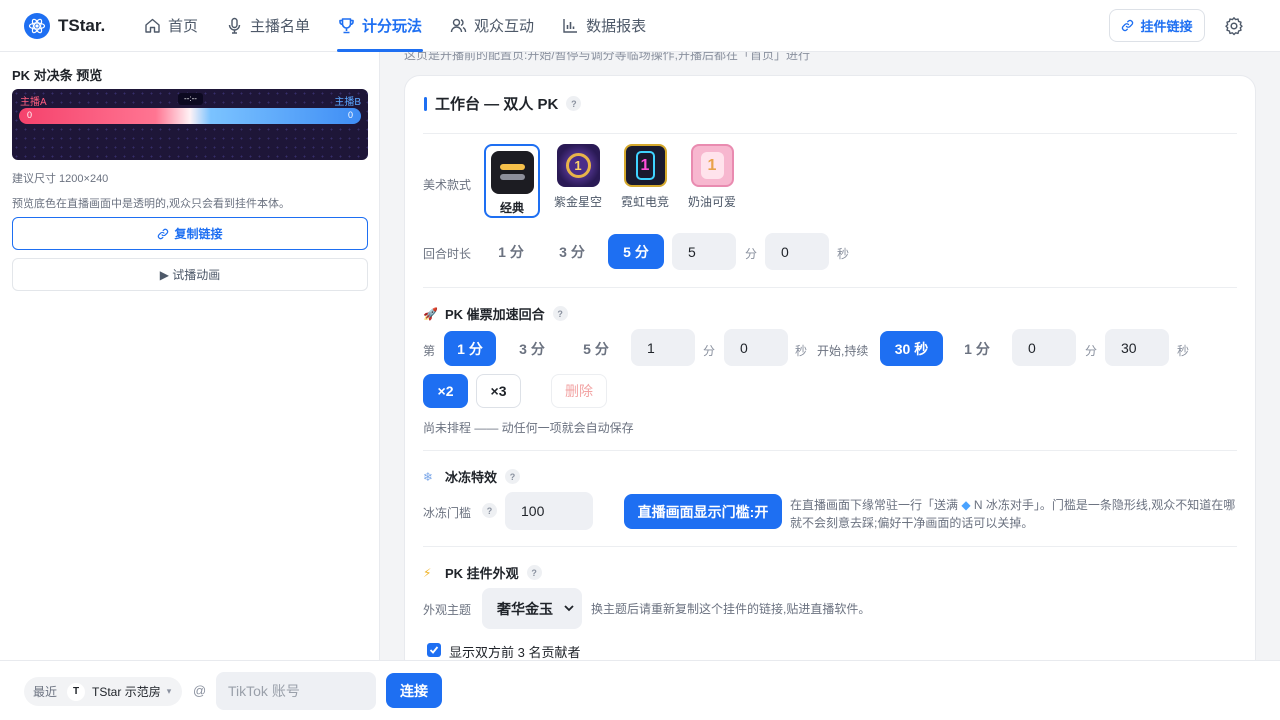 The width and height of the screenshot is (1280, 720). What do you see at coordinates (447, 610) in the screenshot?
I see `theme-label: 外观主题` at bounding box center [447, 610].